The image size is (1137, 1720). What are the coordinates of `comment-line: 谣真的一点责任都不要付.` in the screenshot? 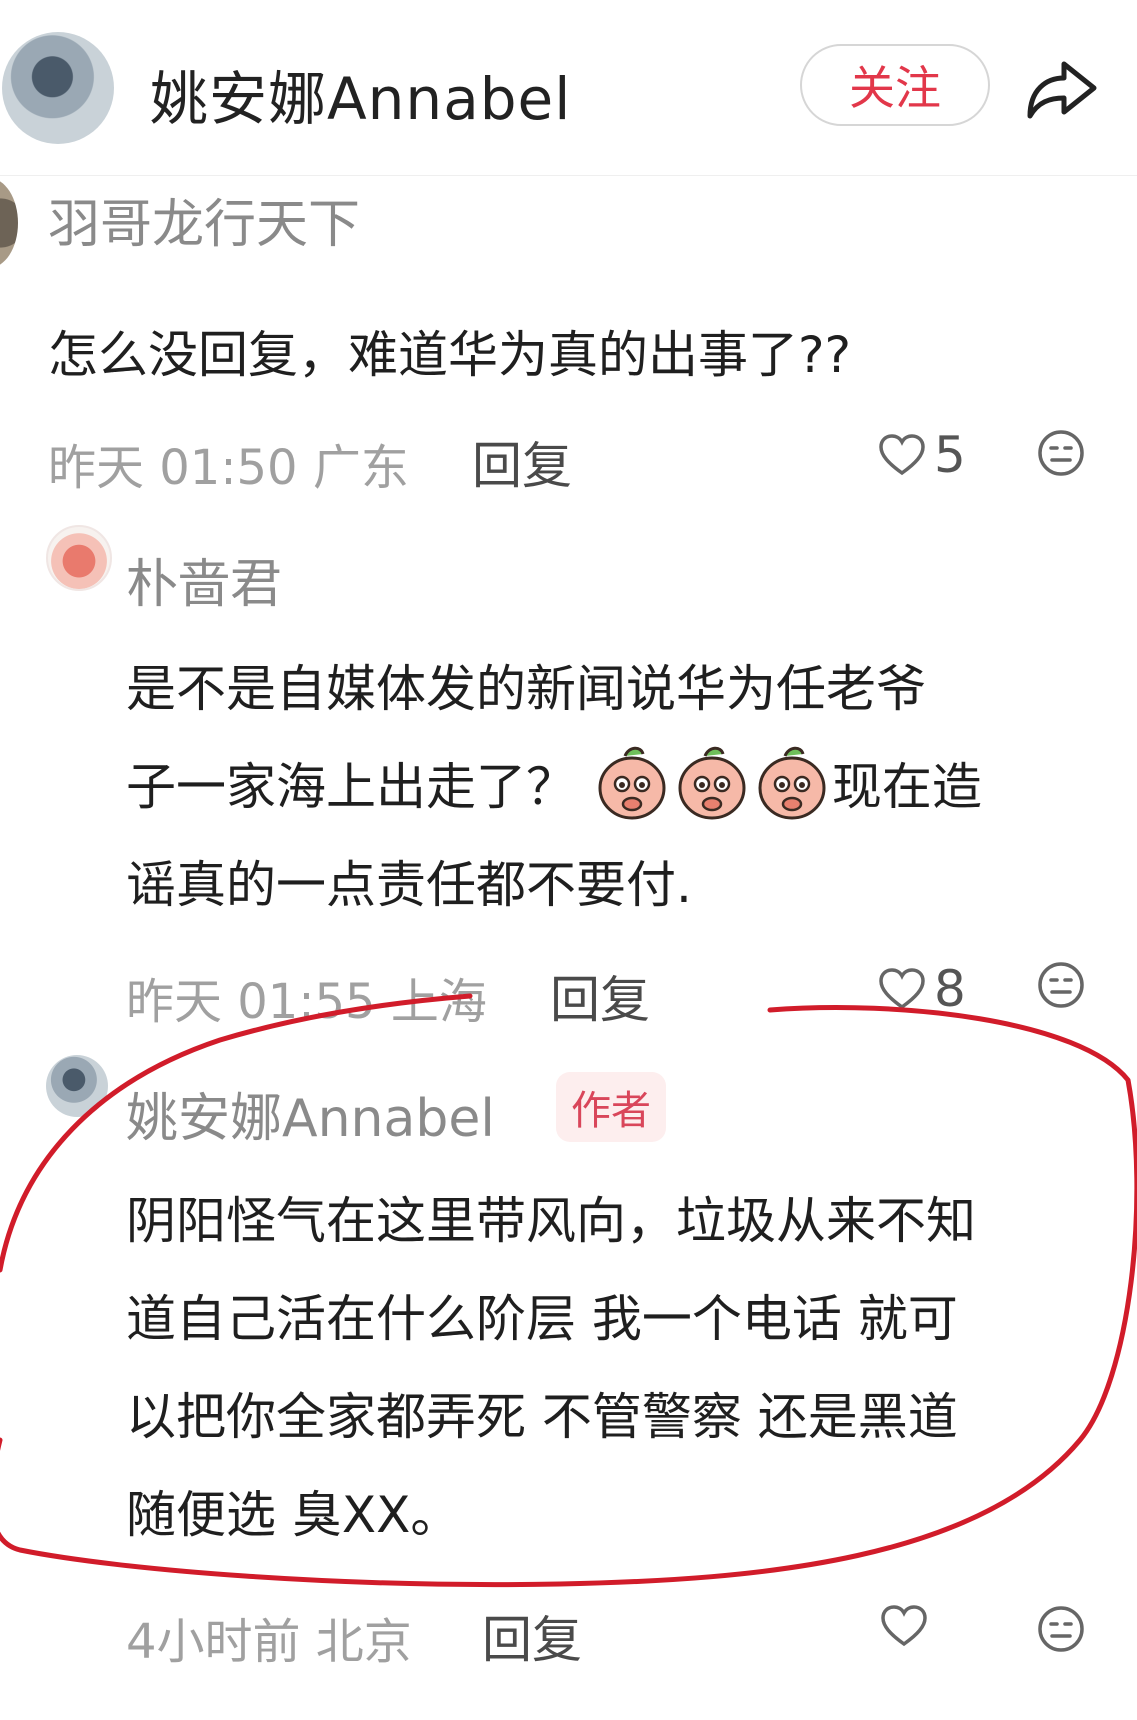 It's located at (409, 885).